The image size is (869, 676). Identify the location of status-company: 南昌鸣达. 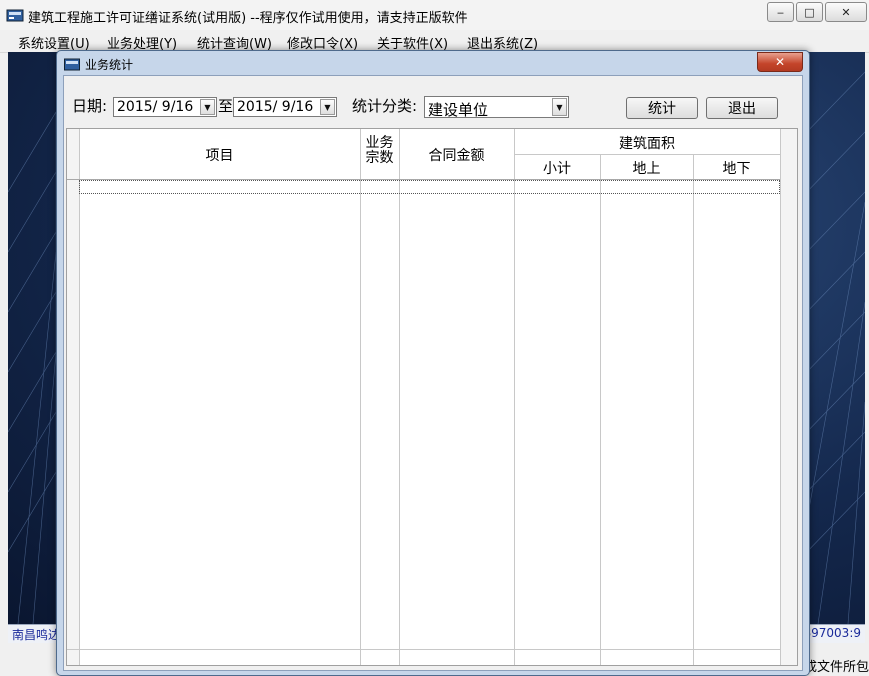
(36, 635).